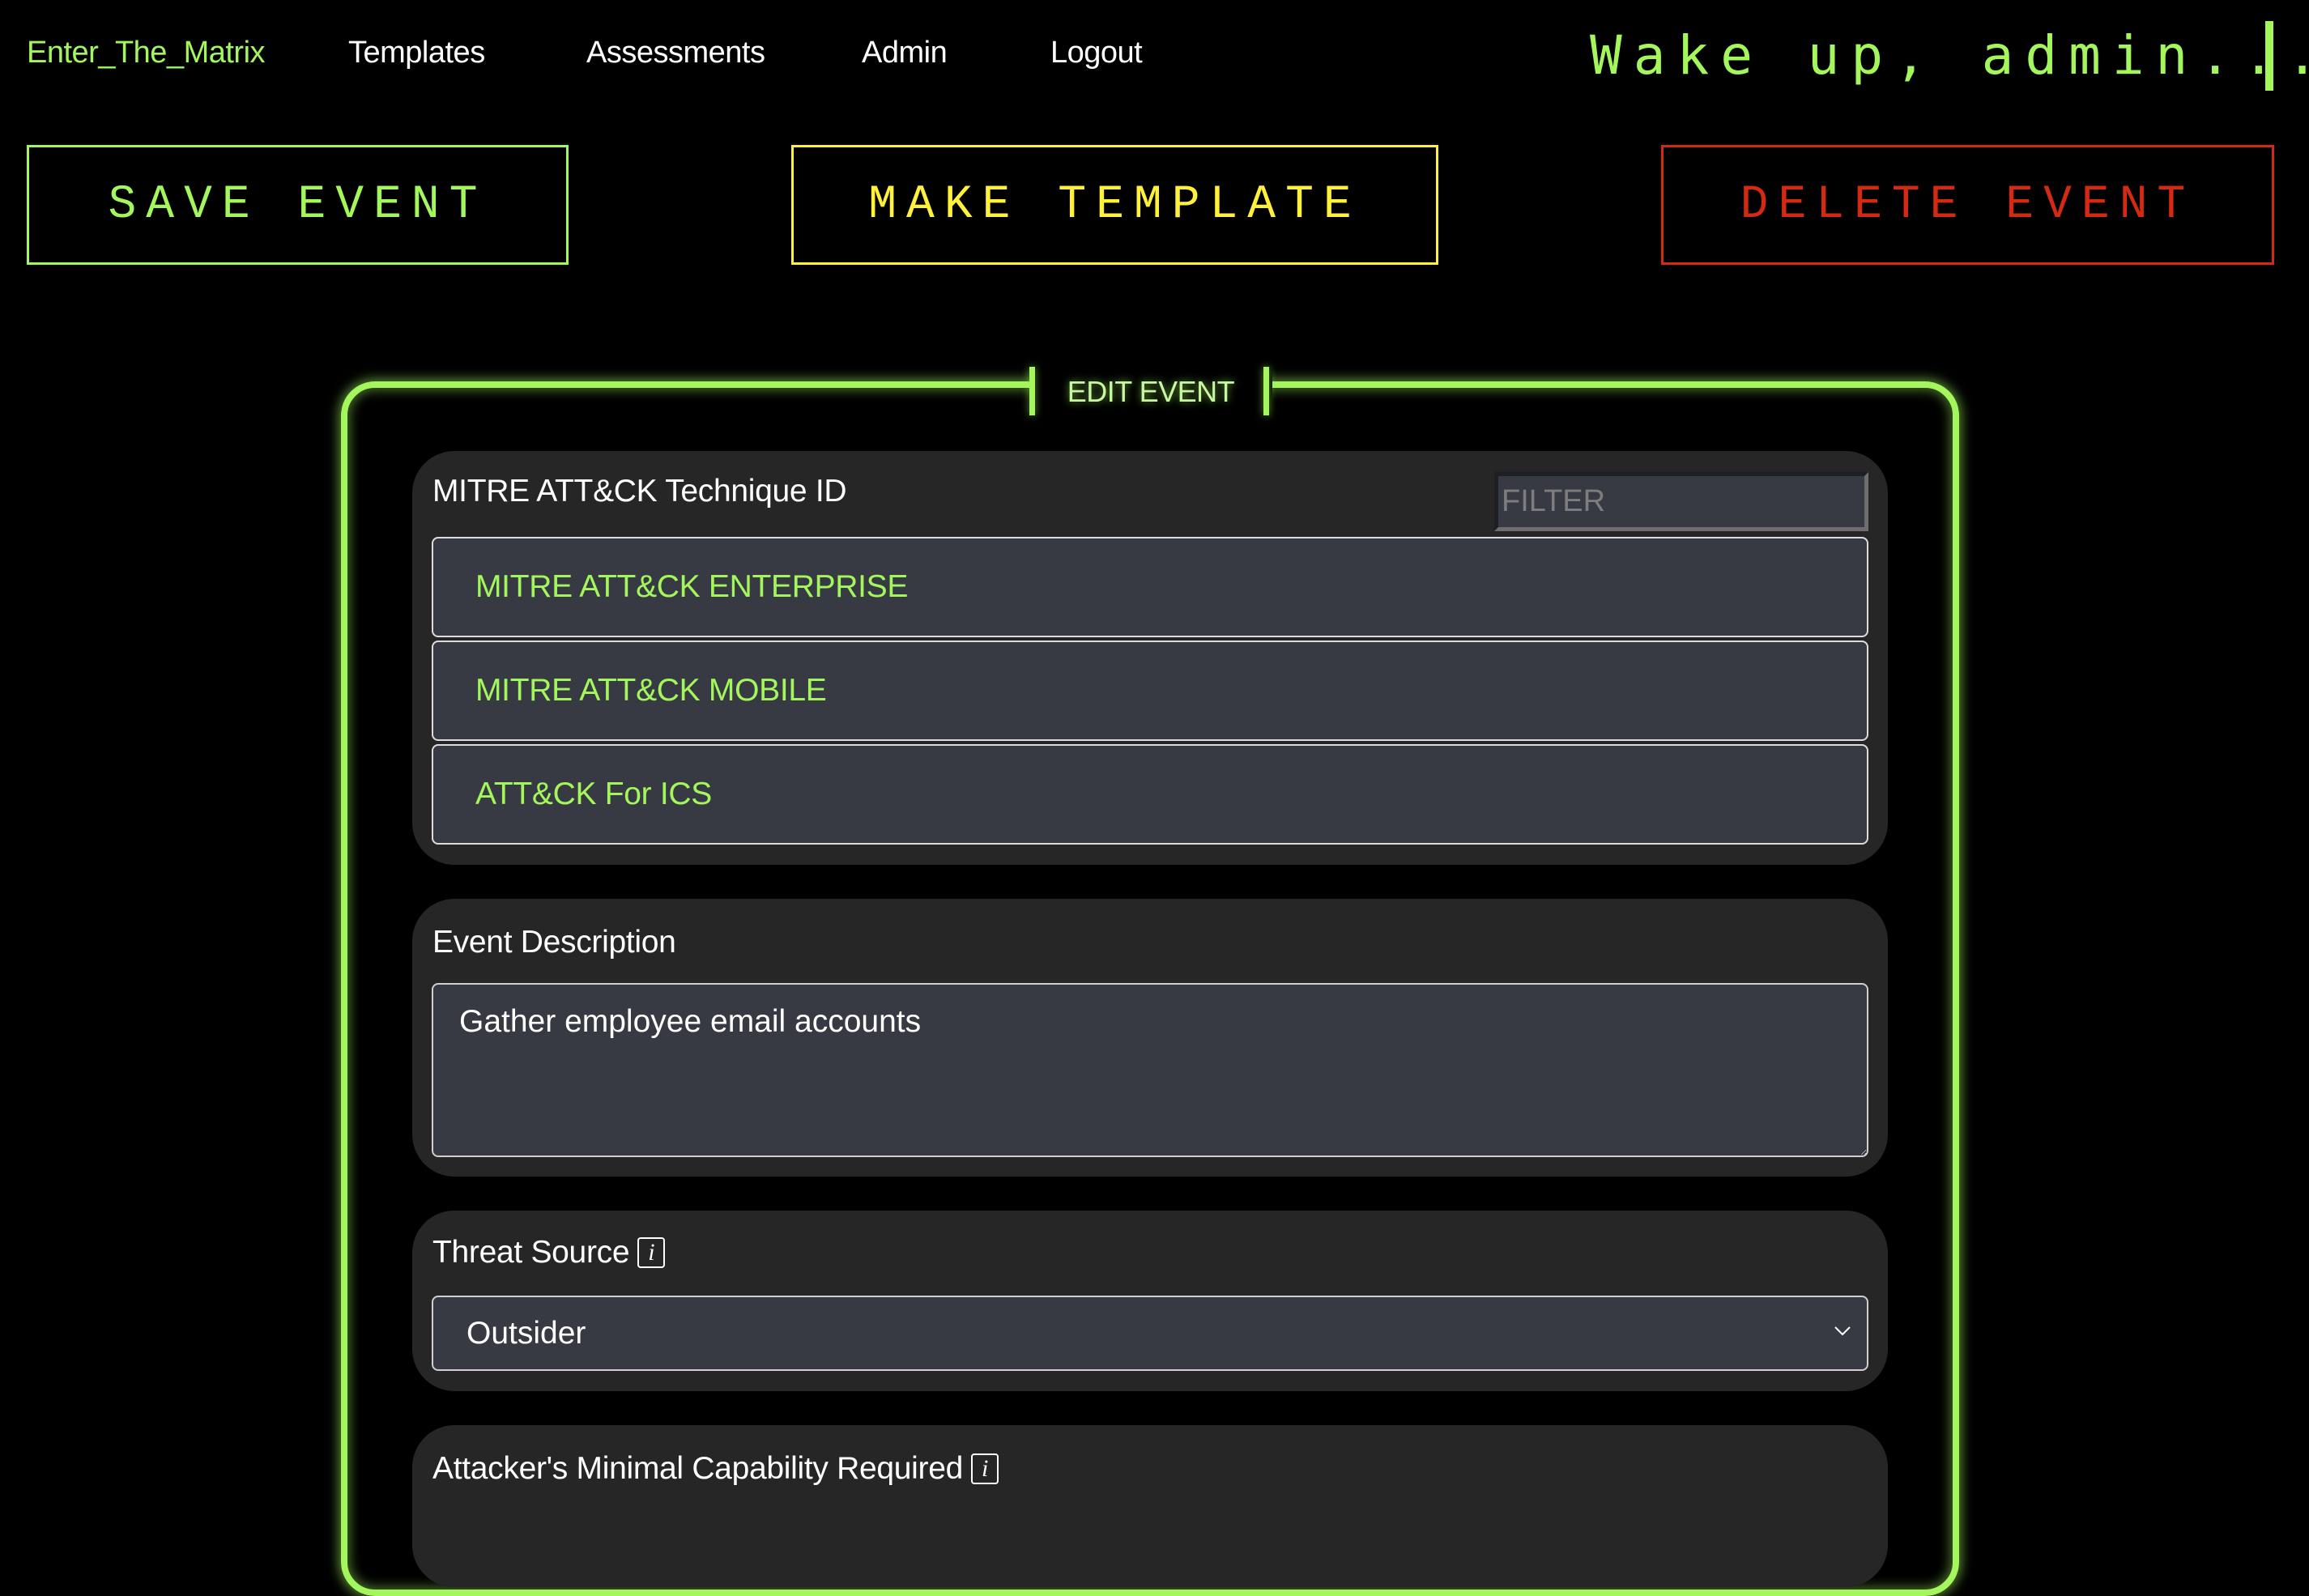  I want to click on threat-source-selected: Outsider, so click(526, 1333).